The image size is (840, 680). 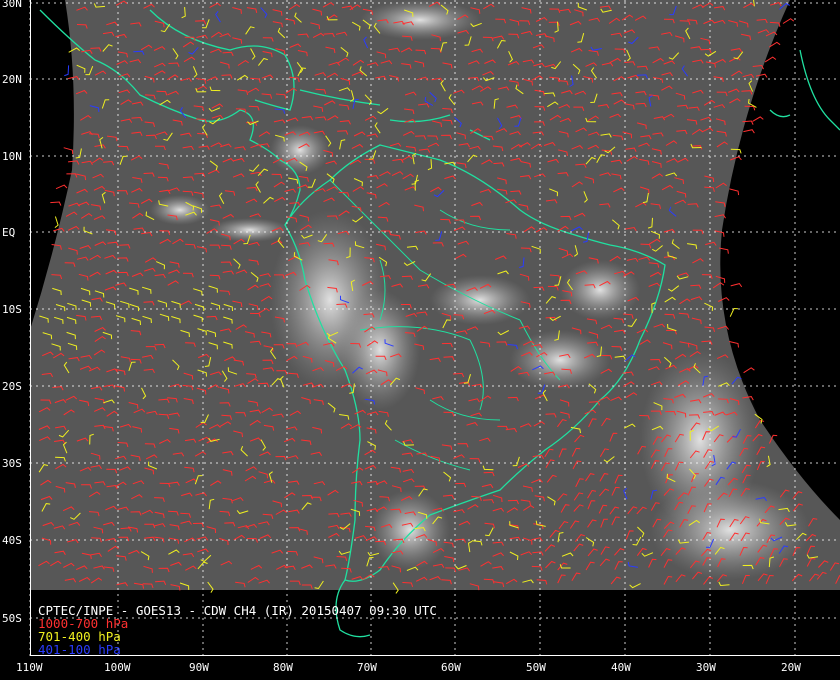 What do you see at coordinates (12, 540) in the screenshot?
I see `lat-label: 40S` at bounding box center [12, 540].